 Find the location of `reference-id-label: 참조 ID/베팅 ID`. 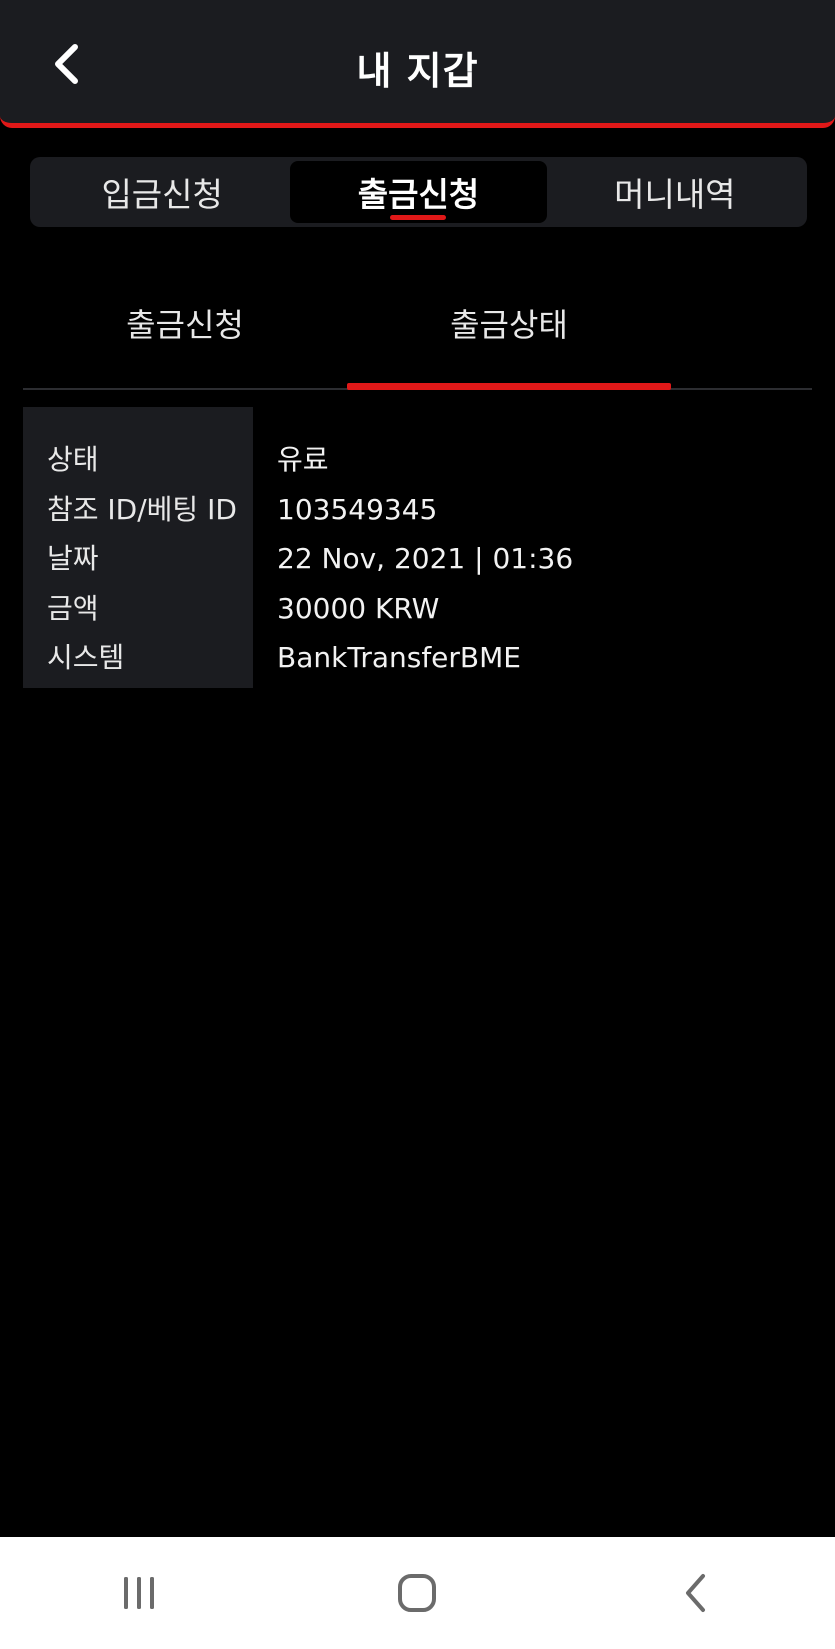

reference-id-label: 참조 ID/베팅 ID is located at coordinates (142, 509).